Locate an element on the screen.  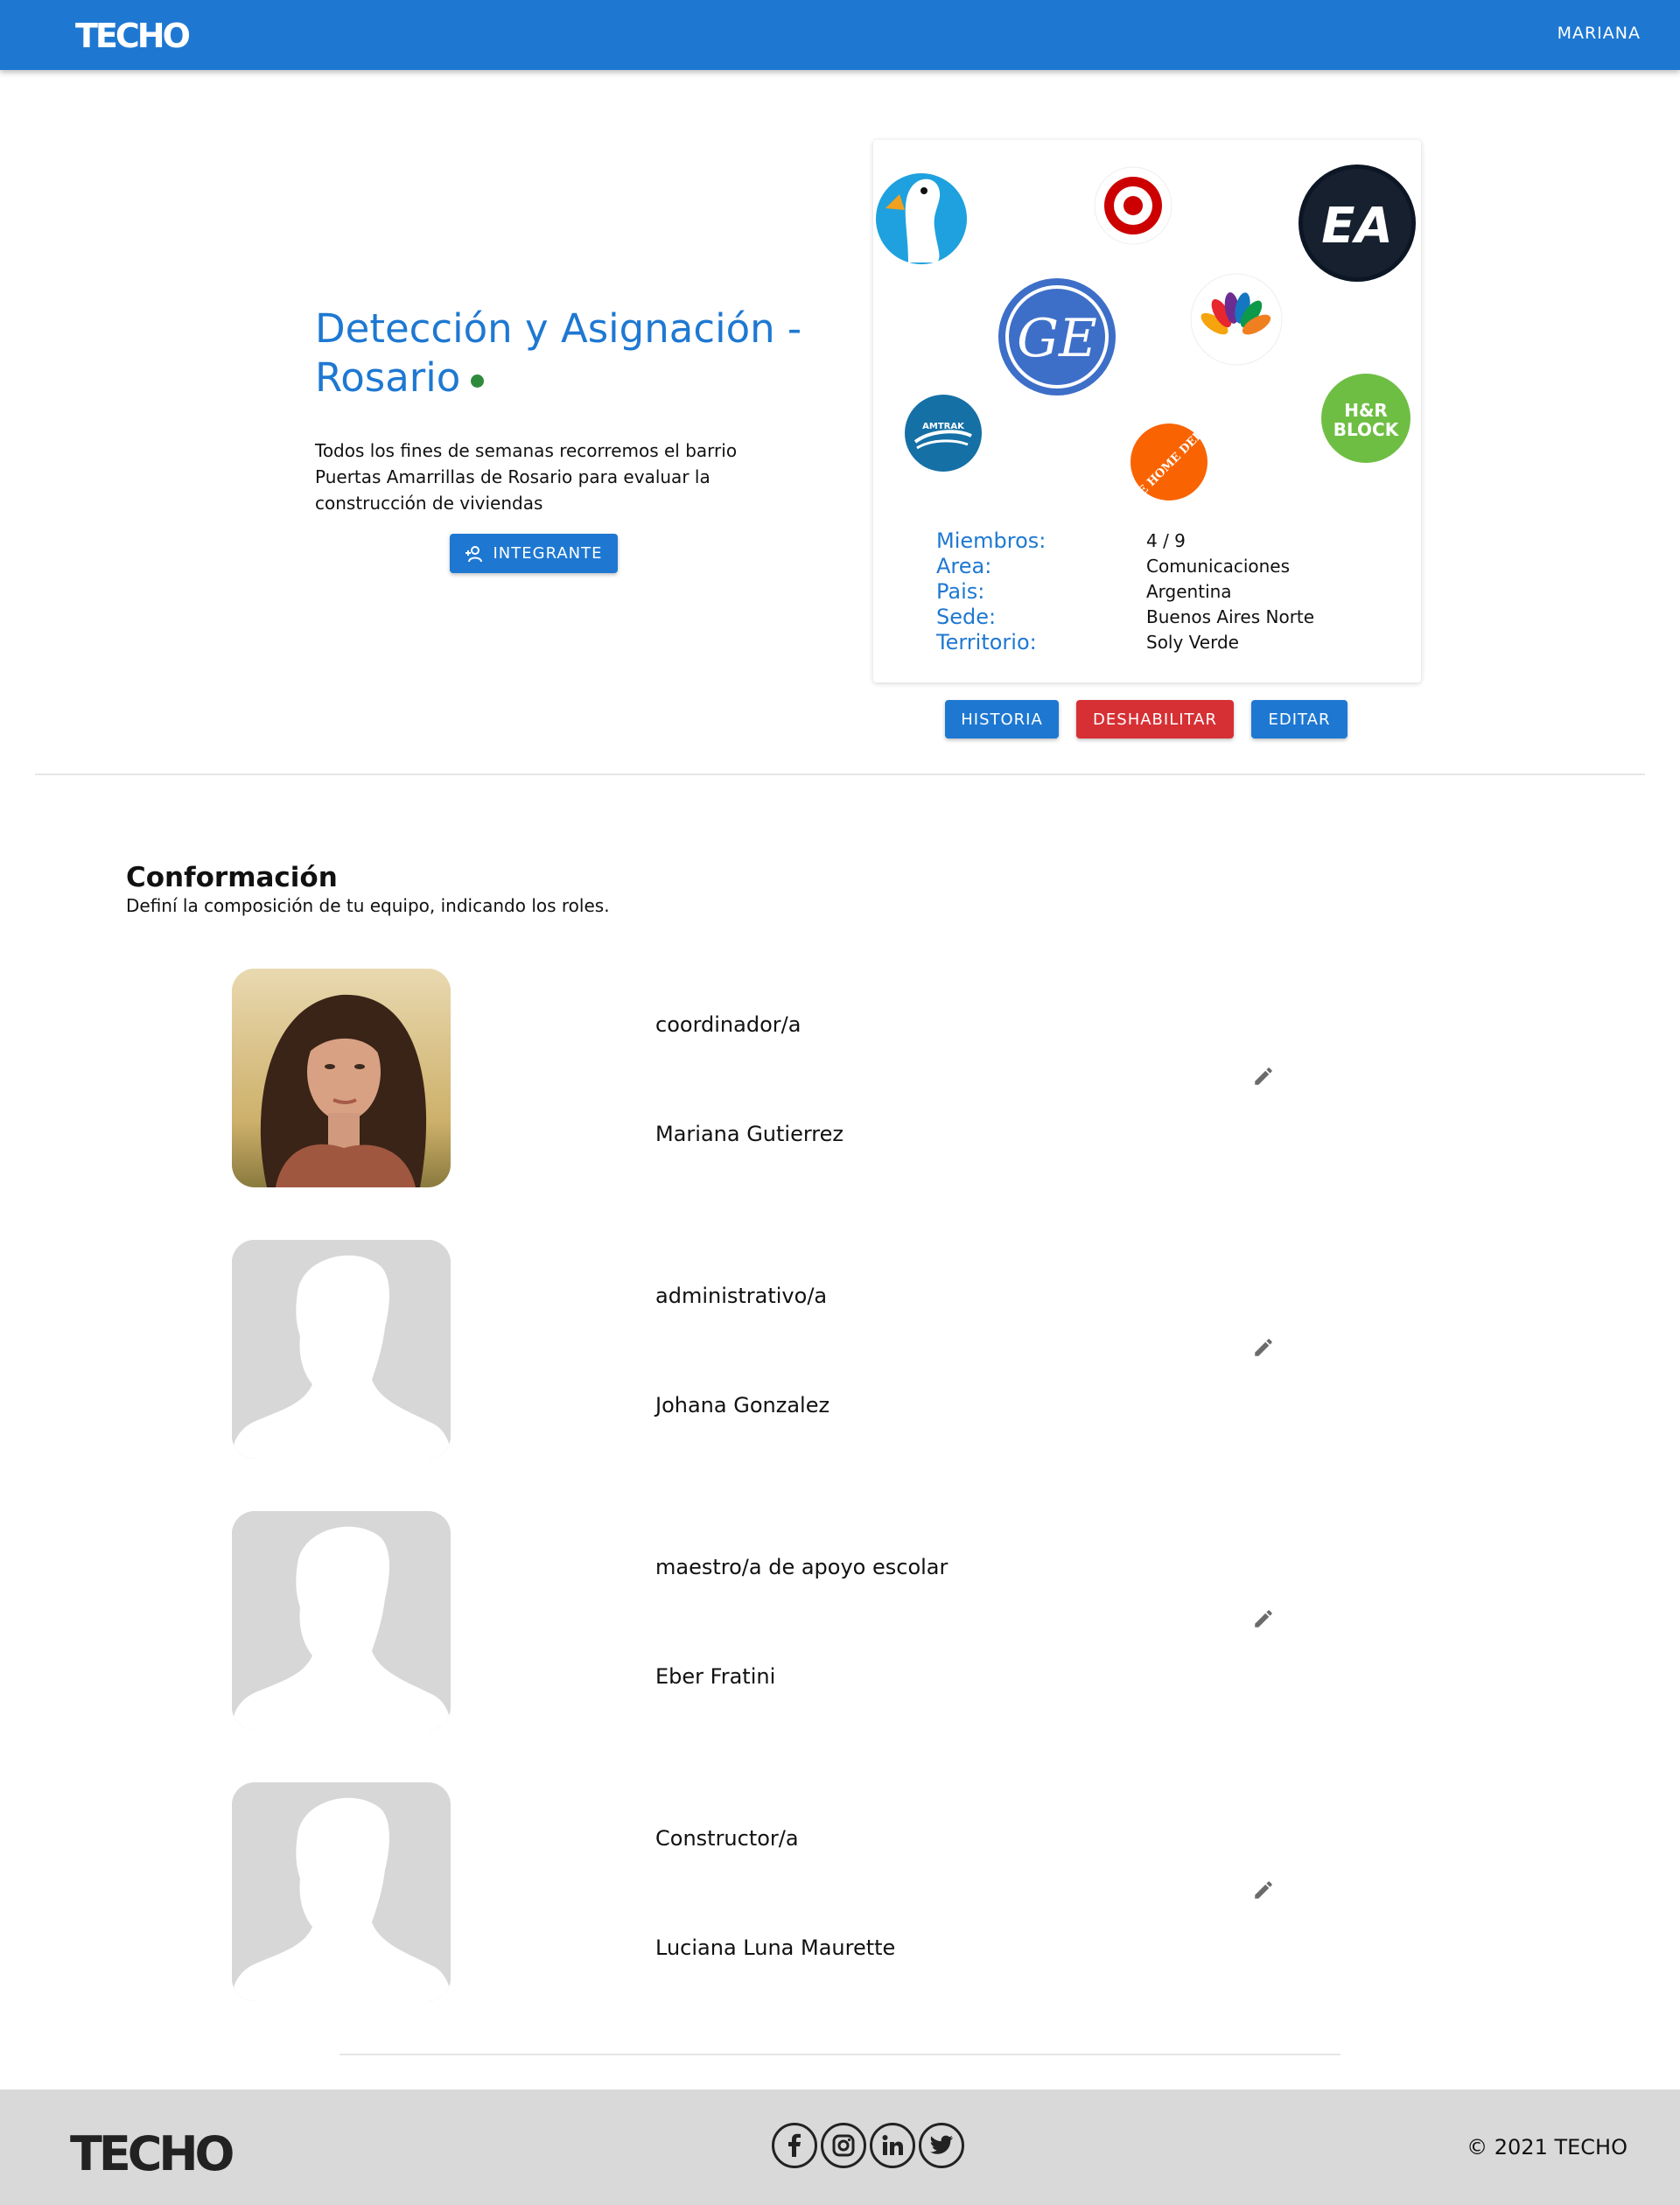
member-role: coordinador/a is located at coordinates (728, 1024).